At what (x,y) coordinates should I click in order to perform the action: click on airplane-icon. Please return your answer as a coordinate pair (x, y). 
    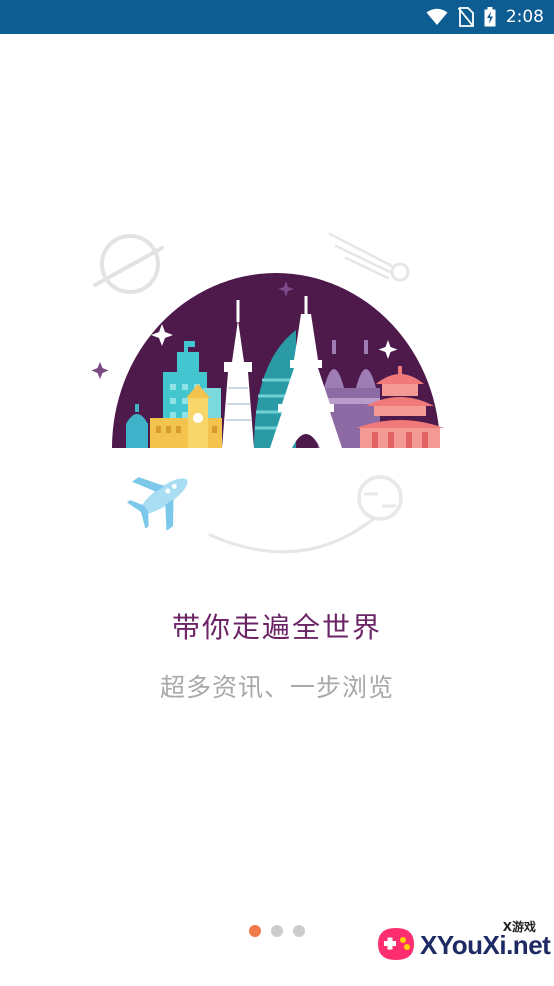
    Looking at the image, I should click on (157, 504).